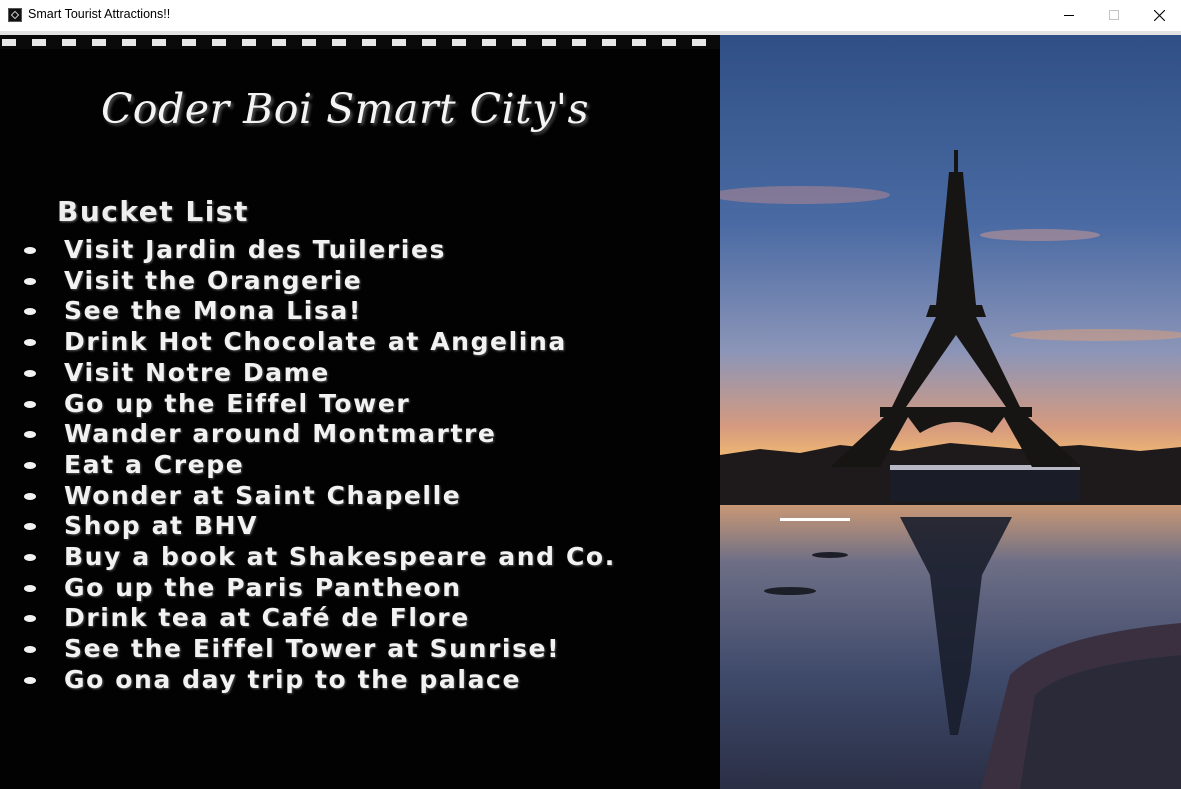 This screenshot has width=1181, height=789. I want to click on list-item: Buy a book at Shakespeare and Co., so click(360, 557).